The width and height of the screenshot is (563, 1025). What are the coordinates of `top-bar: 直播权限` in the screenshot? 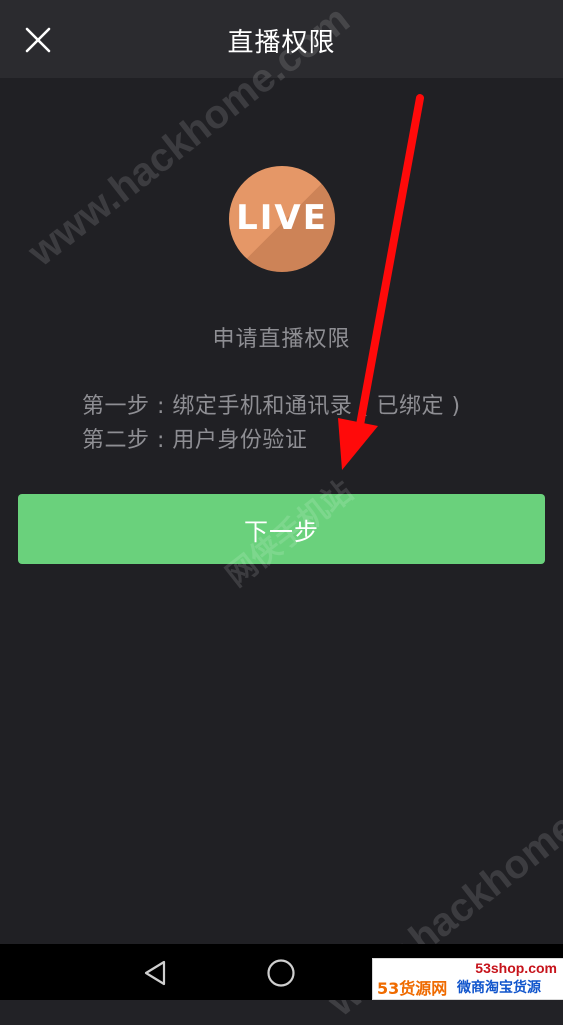 It's located at (281, 39).